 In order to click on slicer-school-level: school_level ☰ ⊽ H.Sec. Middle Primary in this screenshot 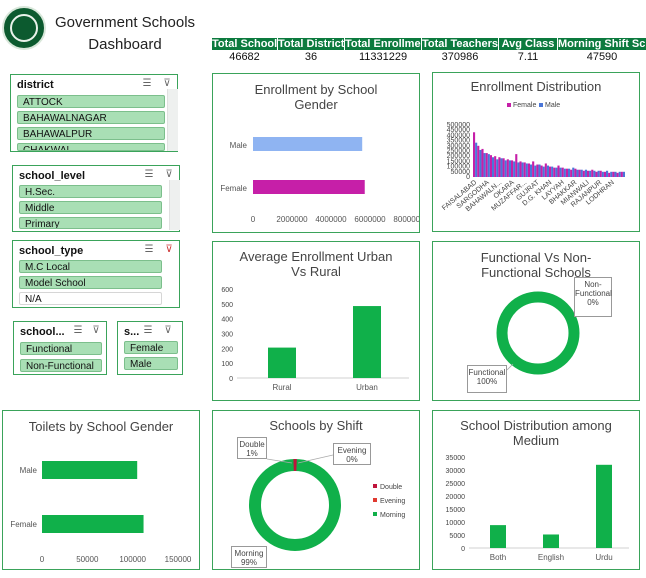, I will do `click(96, 198)`.